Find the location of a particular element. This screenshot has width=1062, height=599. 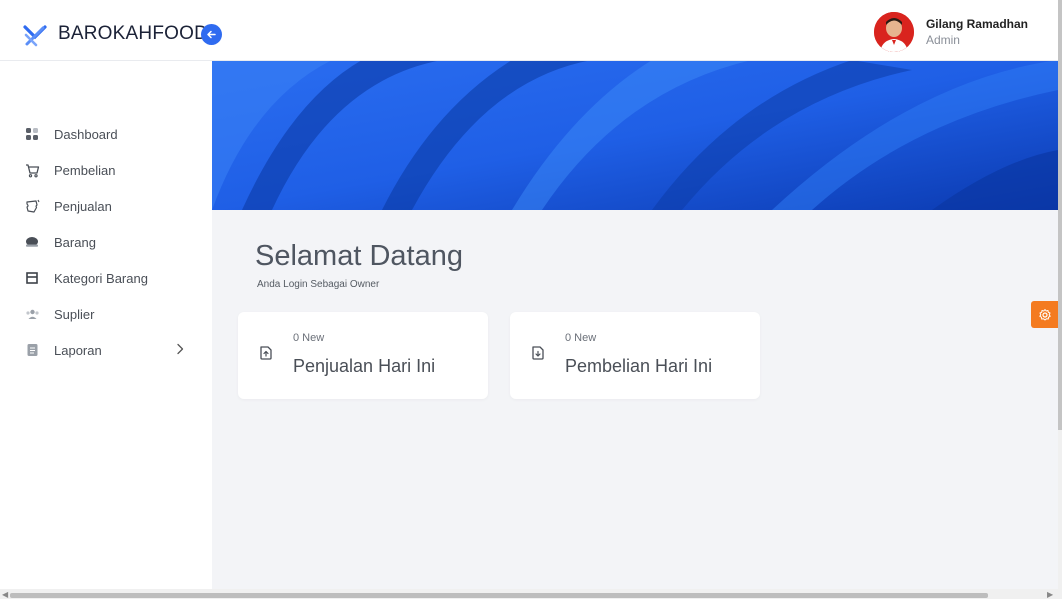

sidebar-item-label: Laporan is located at coordinates (78, 350).